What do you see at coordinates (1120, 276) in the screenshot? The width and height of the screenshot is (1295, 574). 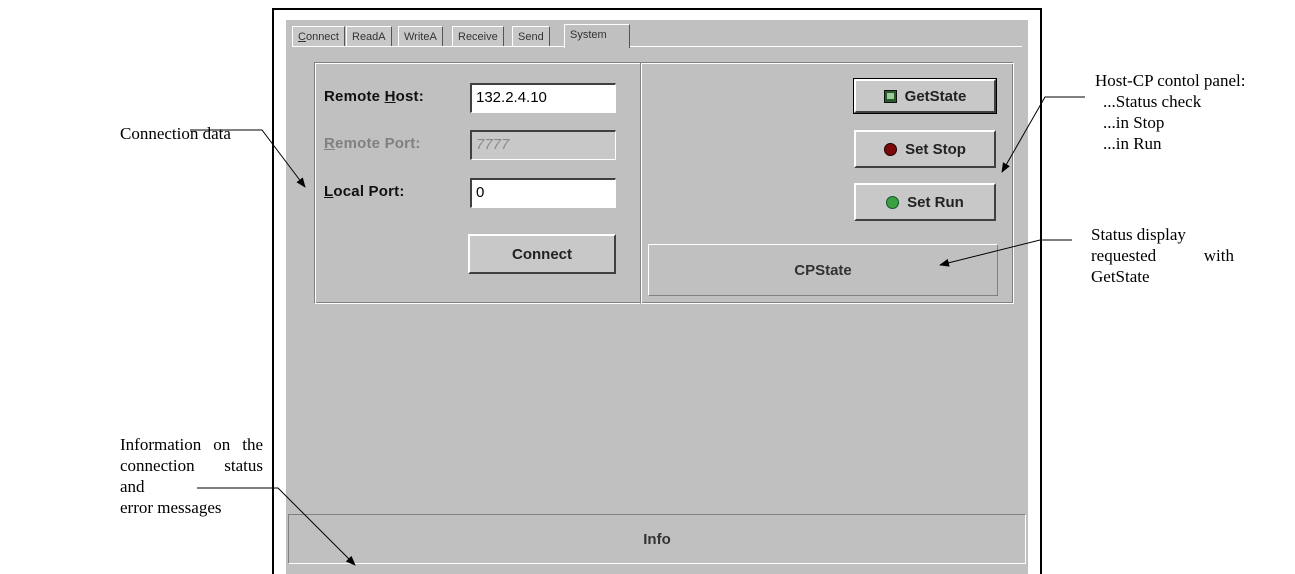 I see `annotation-status-line-3: GetState` at bounding box center [1120, 276].